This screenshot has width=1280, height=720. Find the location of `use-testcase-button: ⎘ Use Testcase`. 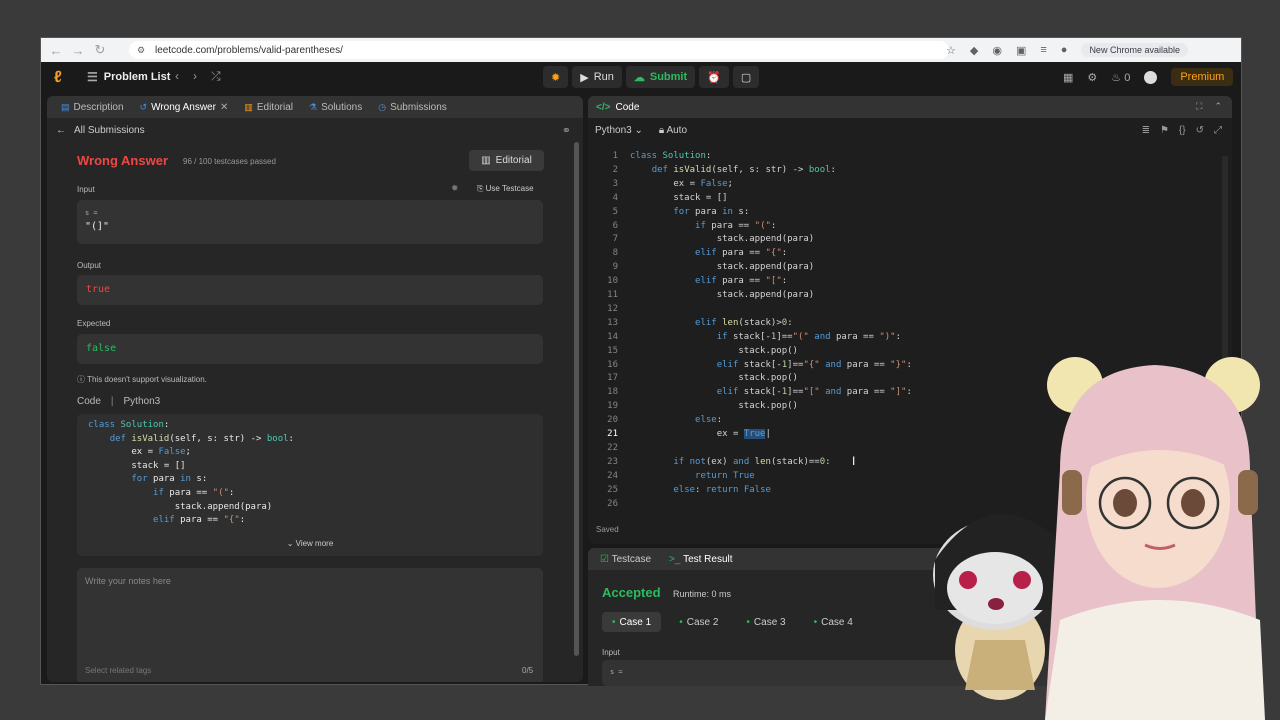

use-testcase-button: ⎘ Use Testcase is located at coordinates (505, 189).